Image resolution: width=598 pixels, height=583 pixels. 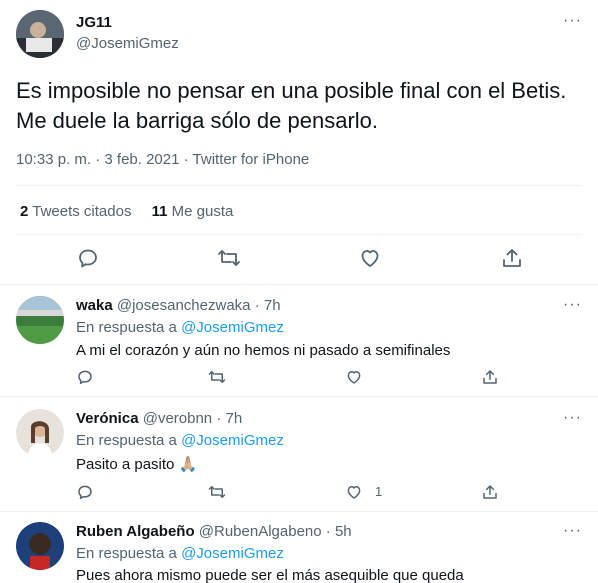 I want to click on likes-link: 11 Me gusta, so click(x=193, y=211).